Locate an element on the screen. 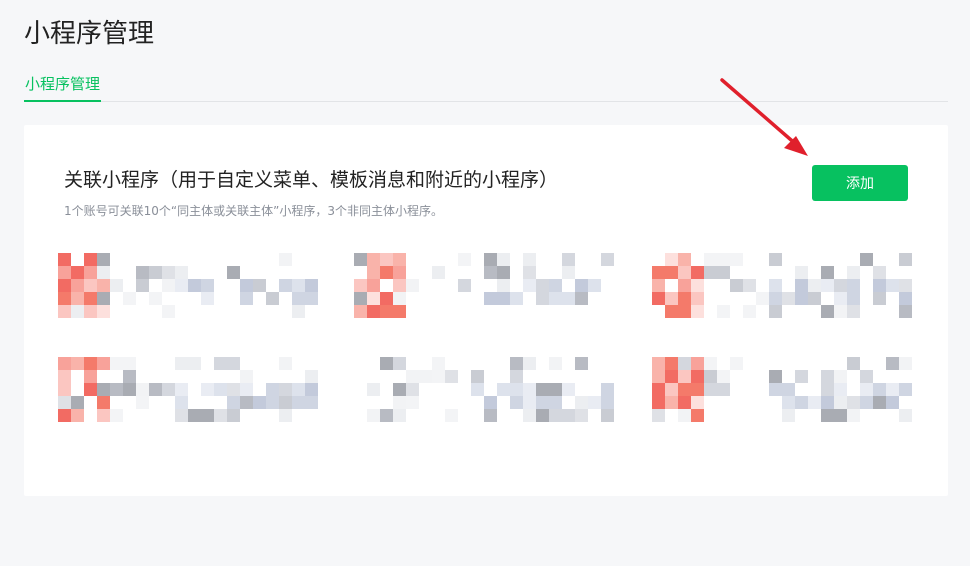 The height and width of the screenshot is (566, 970). page-title: 小程序管理 is located at coordinates (89, 34).